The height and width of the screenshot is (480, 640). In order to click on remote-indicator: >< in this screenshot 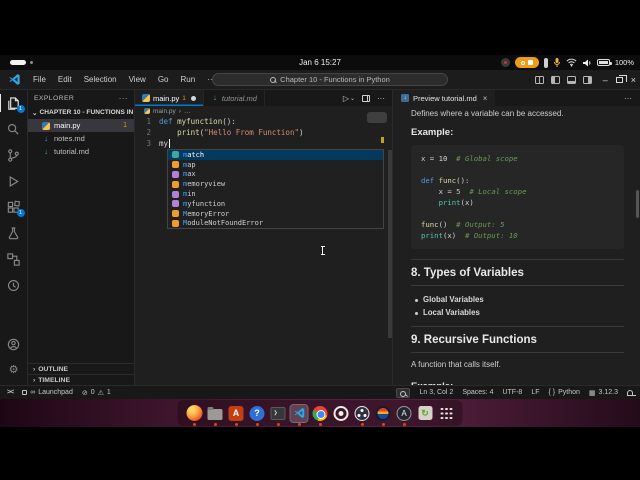, I will do `click(10, 392)`.